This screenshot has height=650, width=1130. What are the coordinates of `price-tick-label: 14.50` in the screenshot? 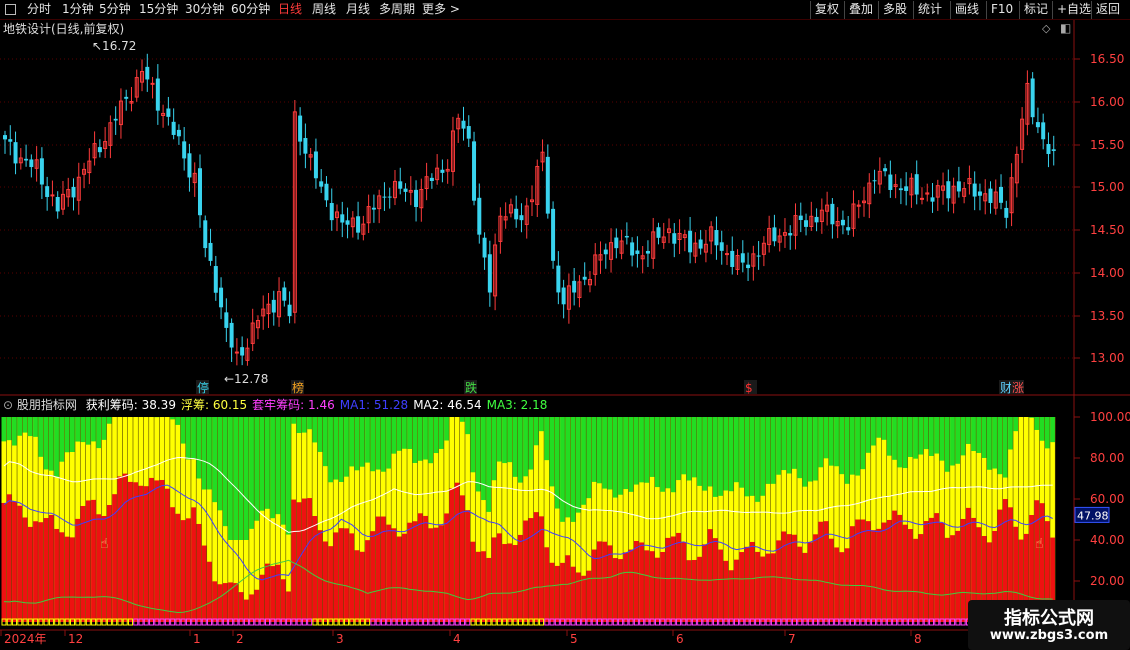 It's located at (1107, 230).